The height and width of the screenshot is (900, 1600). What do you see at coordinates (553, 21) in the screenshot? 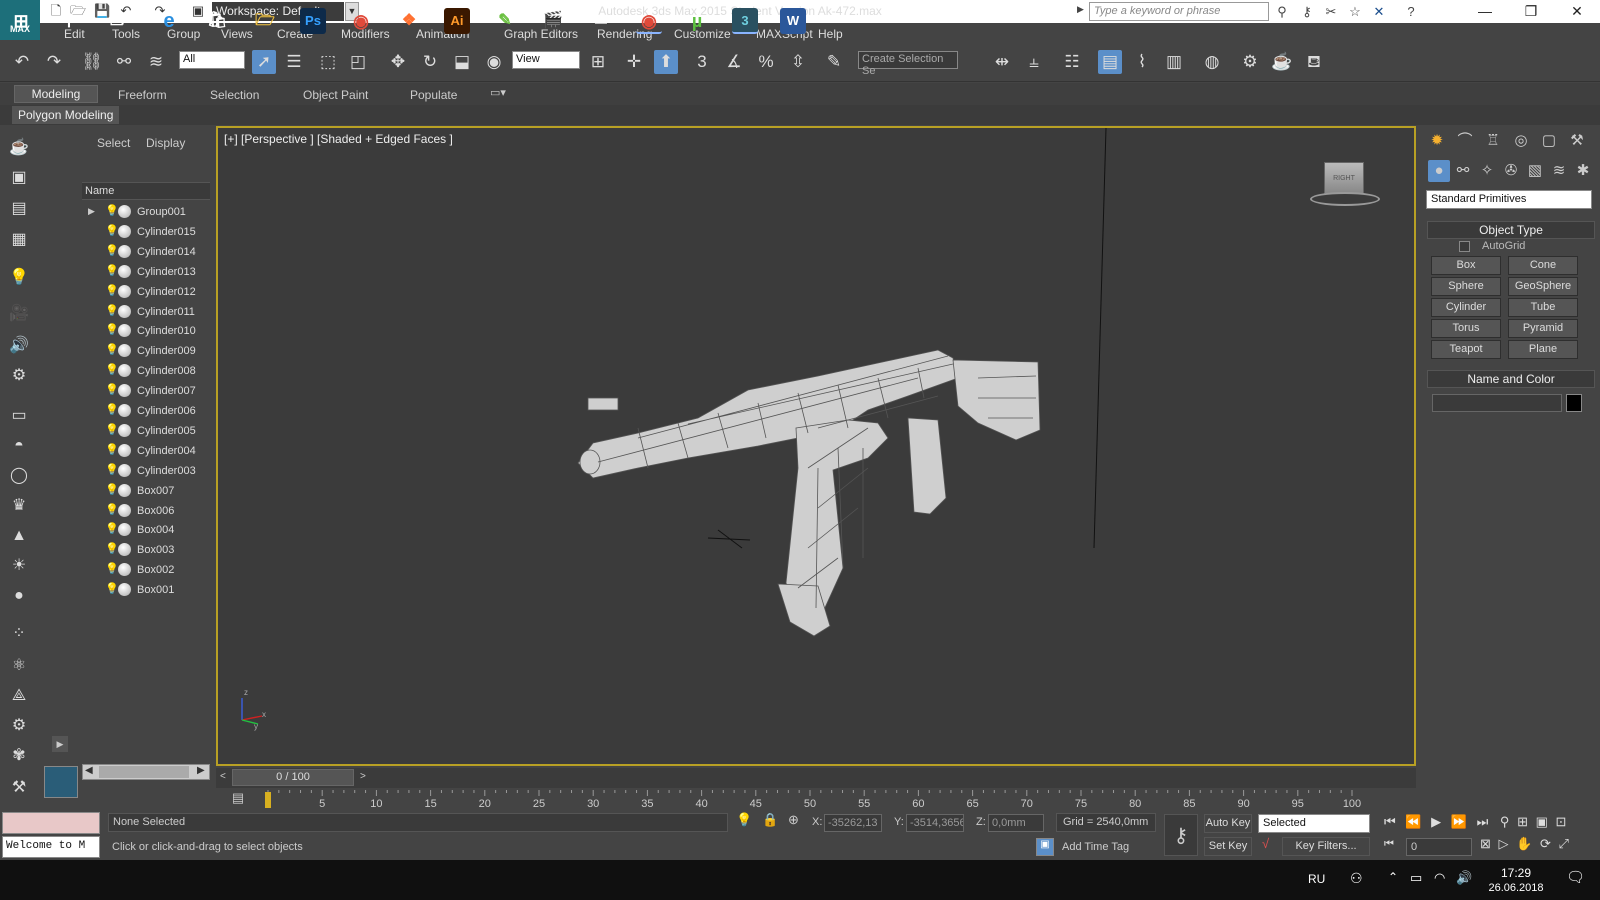
I see `video-icon: 🎬` at bounding box center [553, 21].